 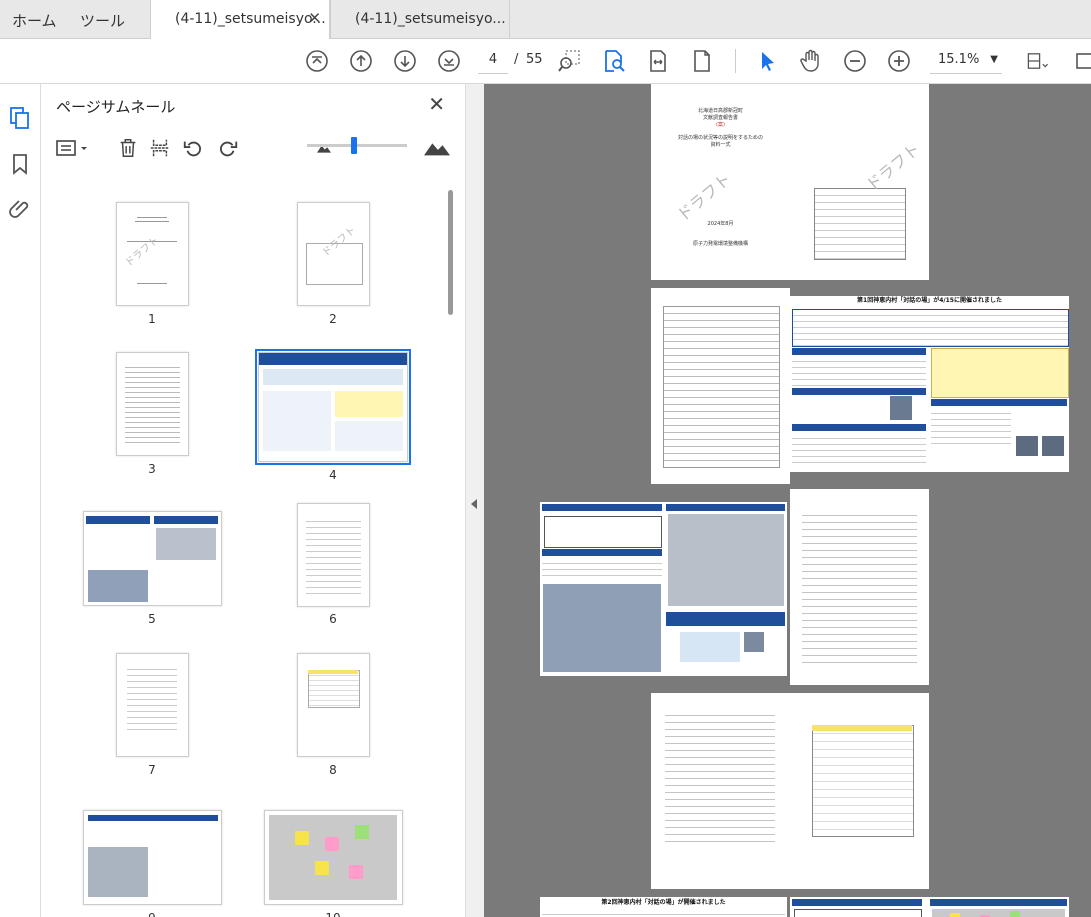 What do you see at coordinates (333, 770) in the screenshot?
I see `thumbnail-number: 8` at bounding box center [333, 770].